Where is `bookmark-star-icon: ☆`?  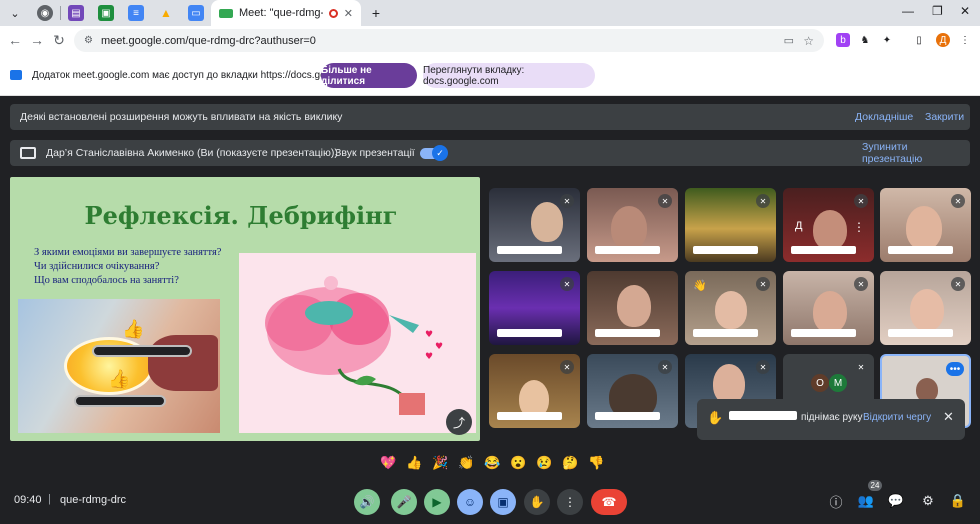 bookmark-star-icon: ☆ is located at coordinates (808, 41).